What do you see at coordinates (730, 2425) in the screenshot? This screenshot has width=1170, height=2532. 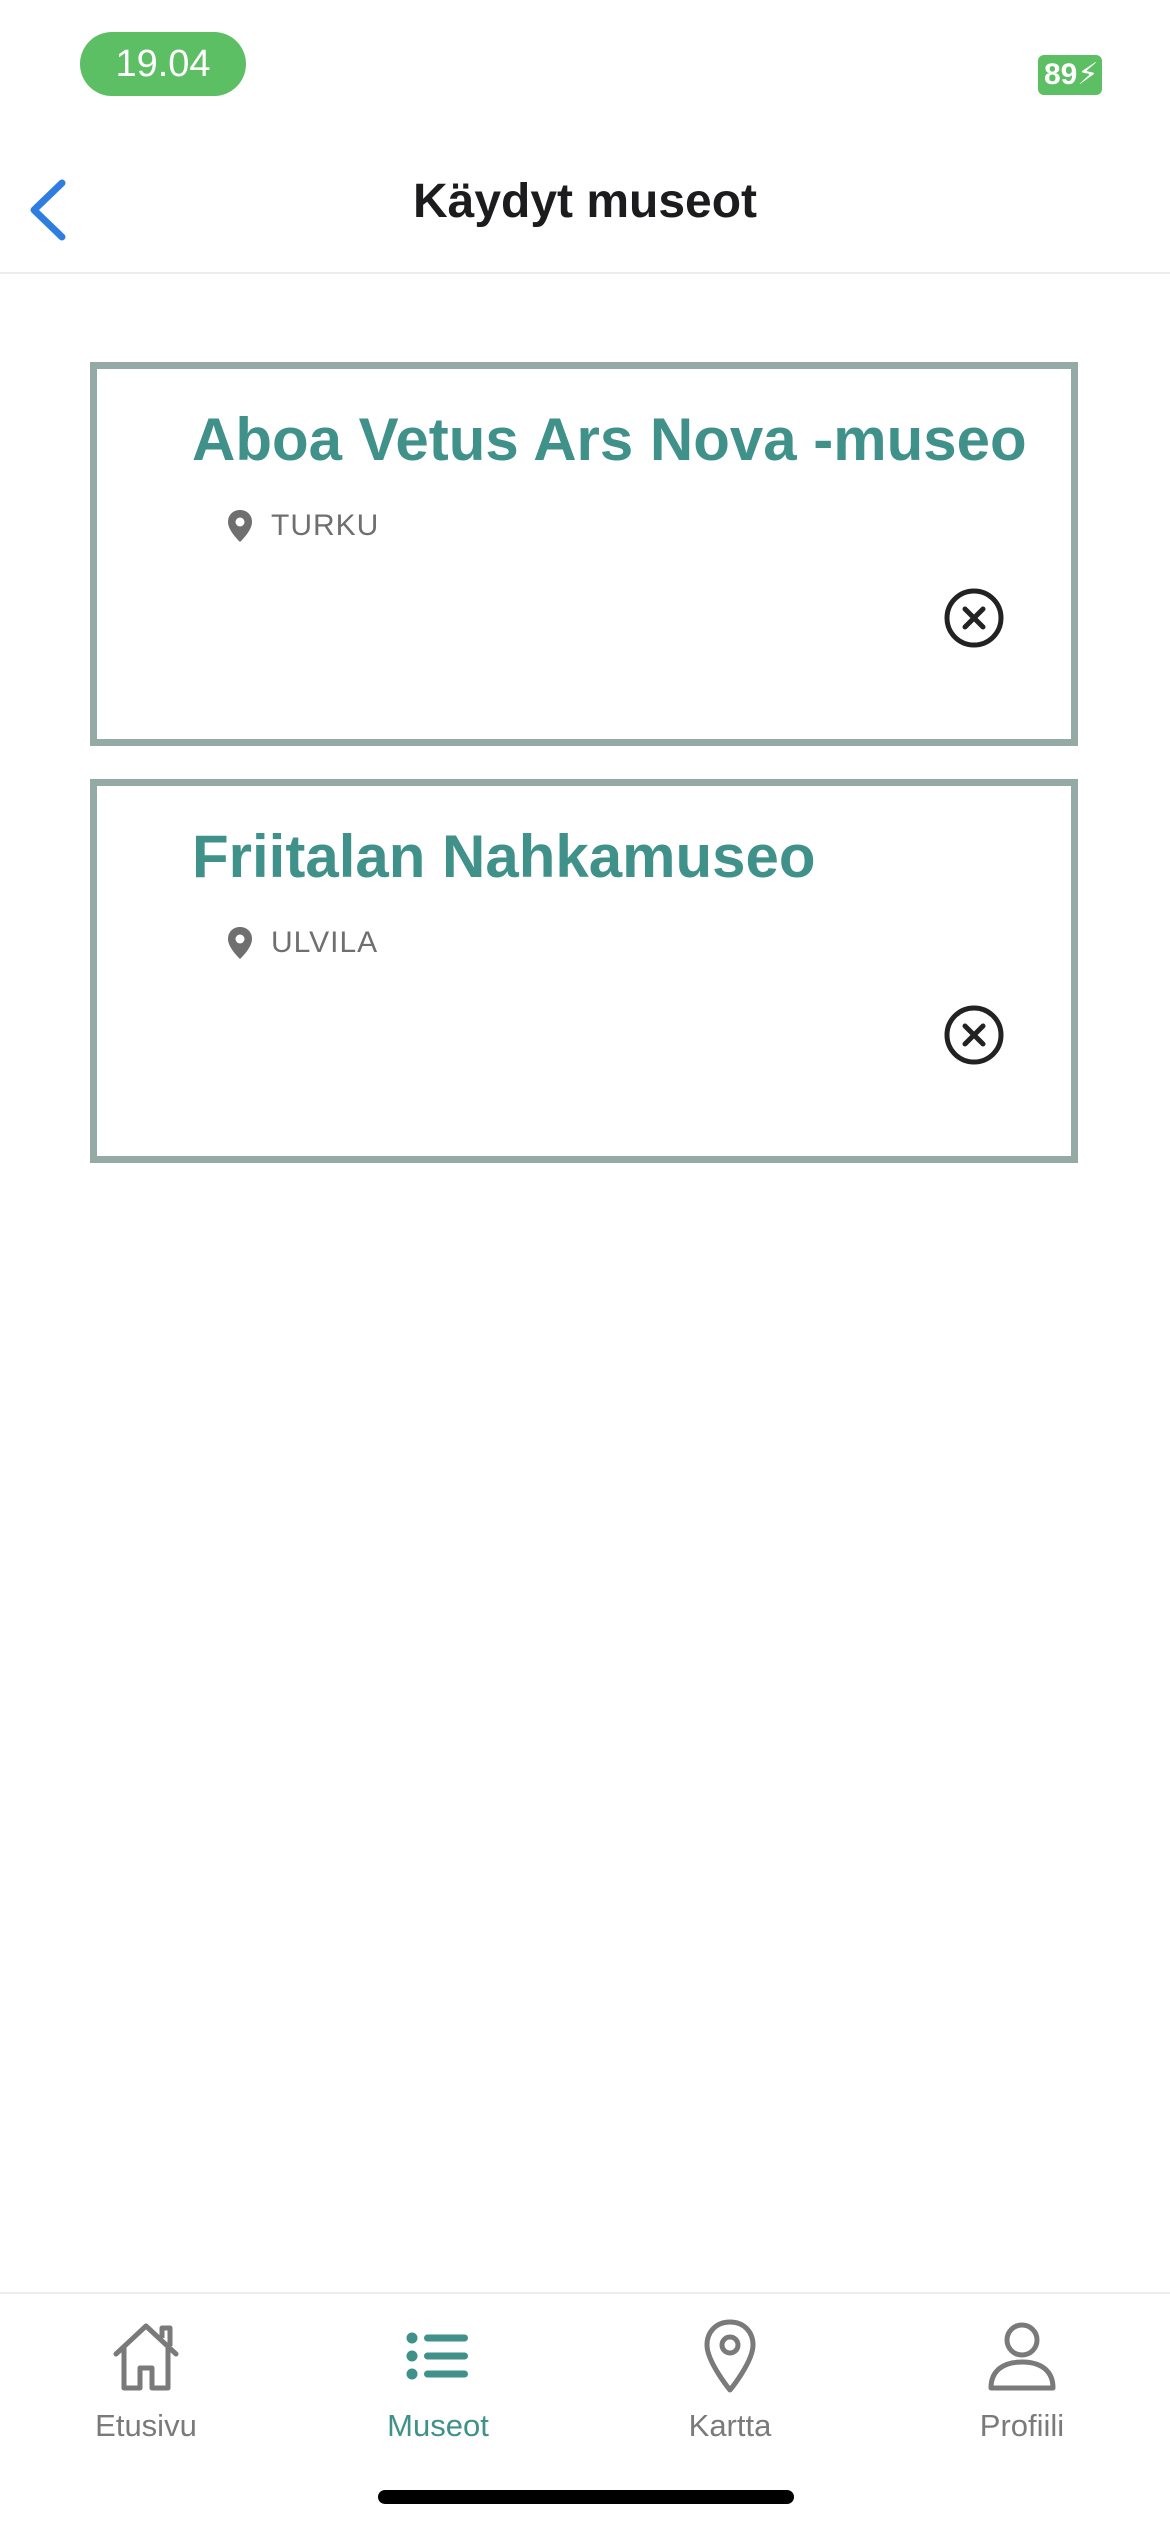 I see `tab-label: Kartta` at bounding box center [730, 2425].